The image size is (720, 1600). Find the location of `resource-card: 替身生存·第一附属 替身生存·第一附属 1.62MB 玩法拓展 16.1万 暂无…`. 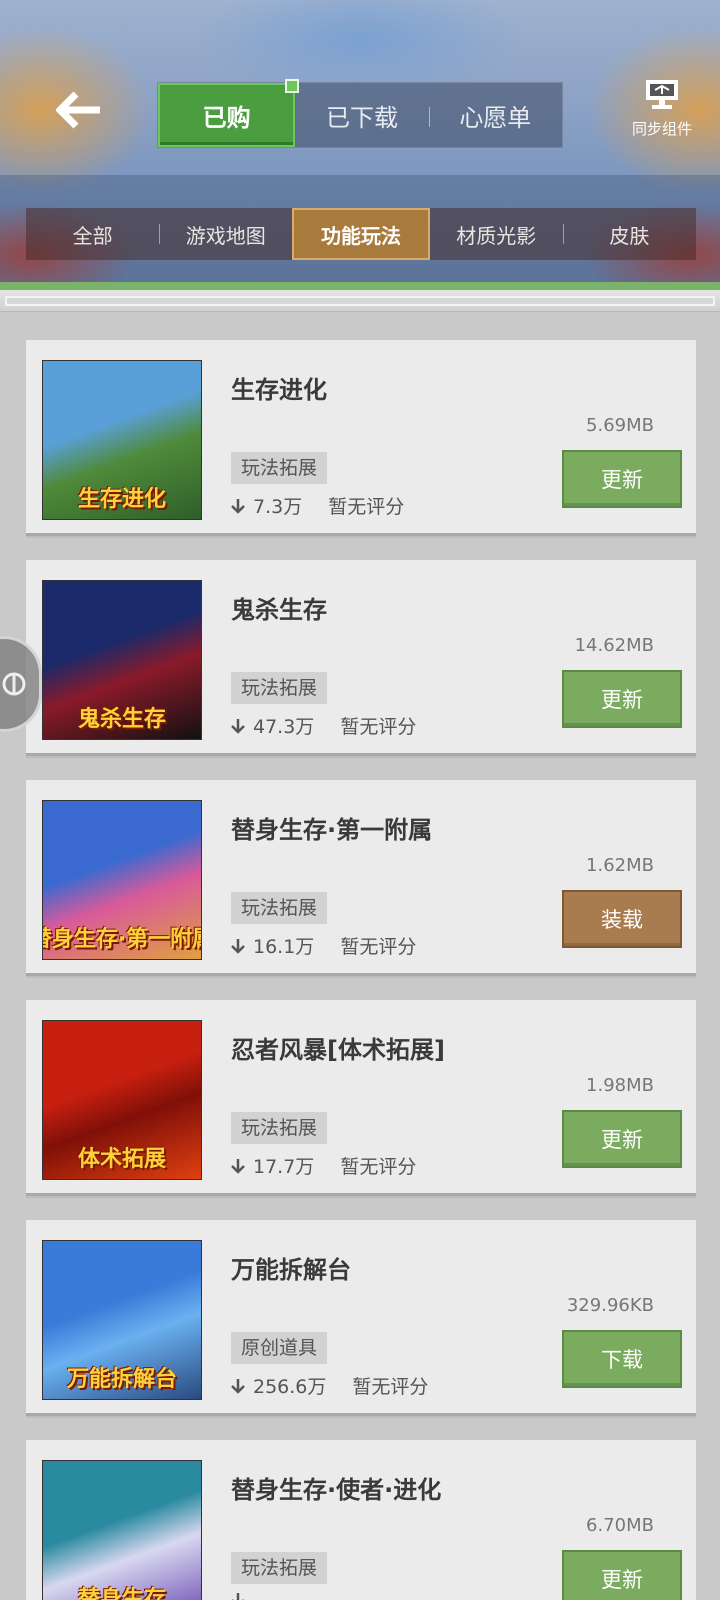

resource-card: 替身生存·第一附属 替身生存·第一附属 1.62MB 玩法拓展 16.1万 暂无… is located at coordinates (361, 878).